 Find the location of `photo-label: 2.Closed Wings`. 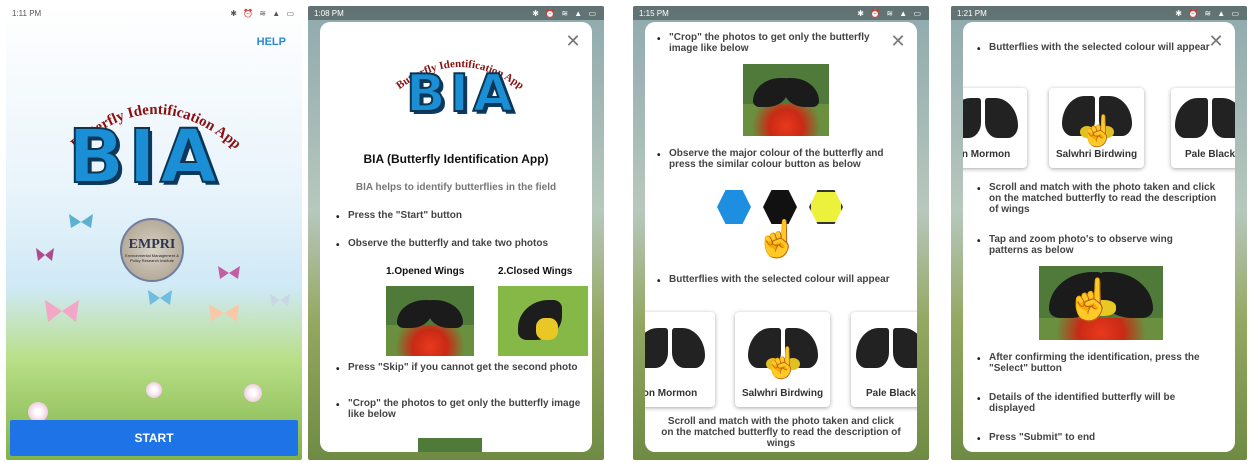

photo-label: 2.Closed Wings is located at coordinates (535, 271).